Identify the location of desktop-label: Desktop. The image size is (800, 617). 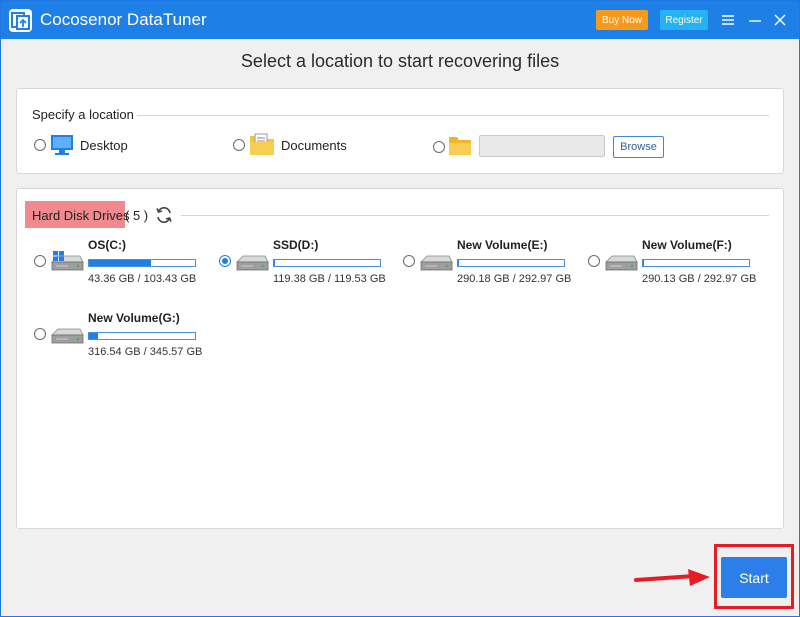
(104, 145).